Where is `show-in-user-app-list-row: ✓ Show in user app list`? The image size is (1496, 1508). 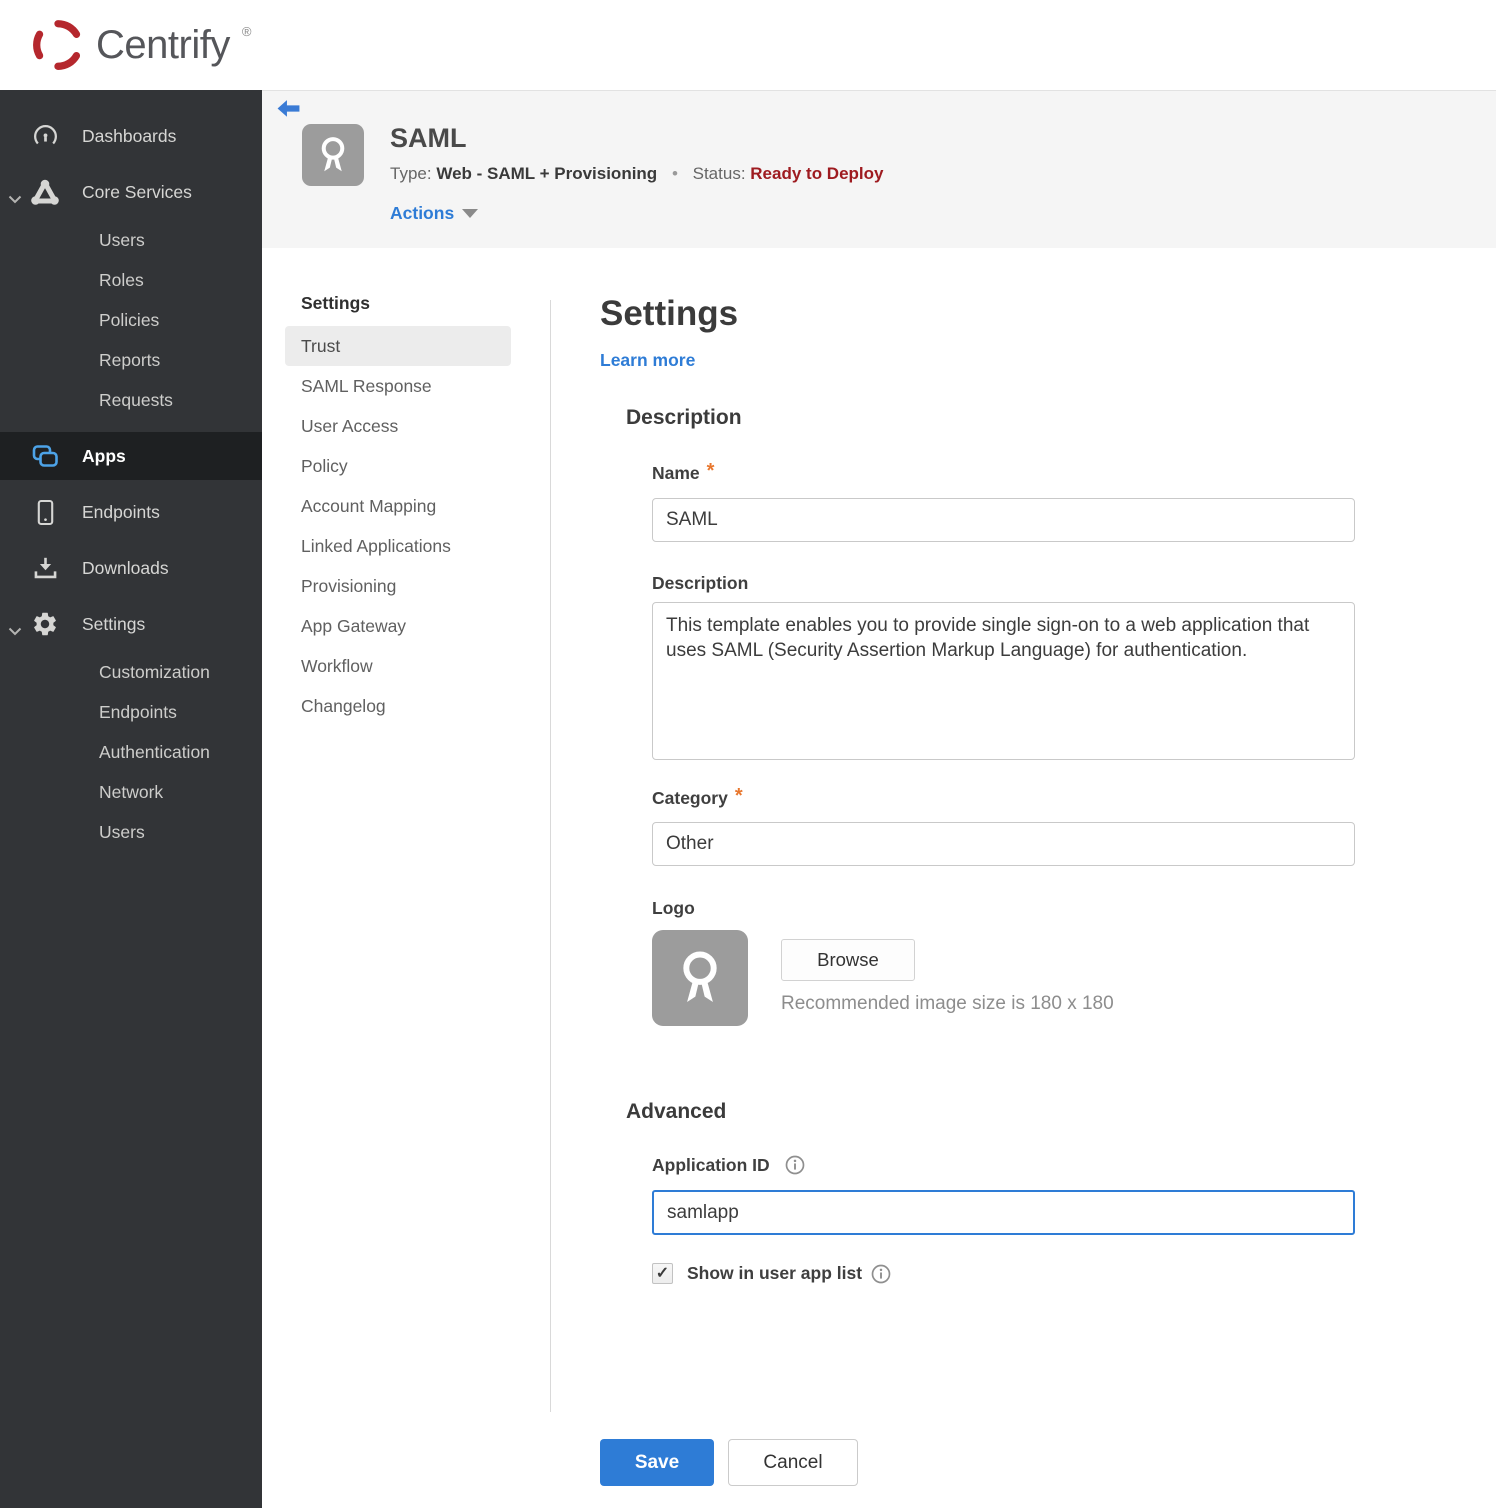
show-in-user-app-list-row: ✓ Show in user app list is located at coordinates (771, 1273).